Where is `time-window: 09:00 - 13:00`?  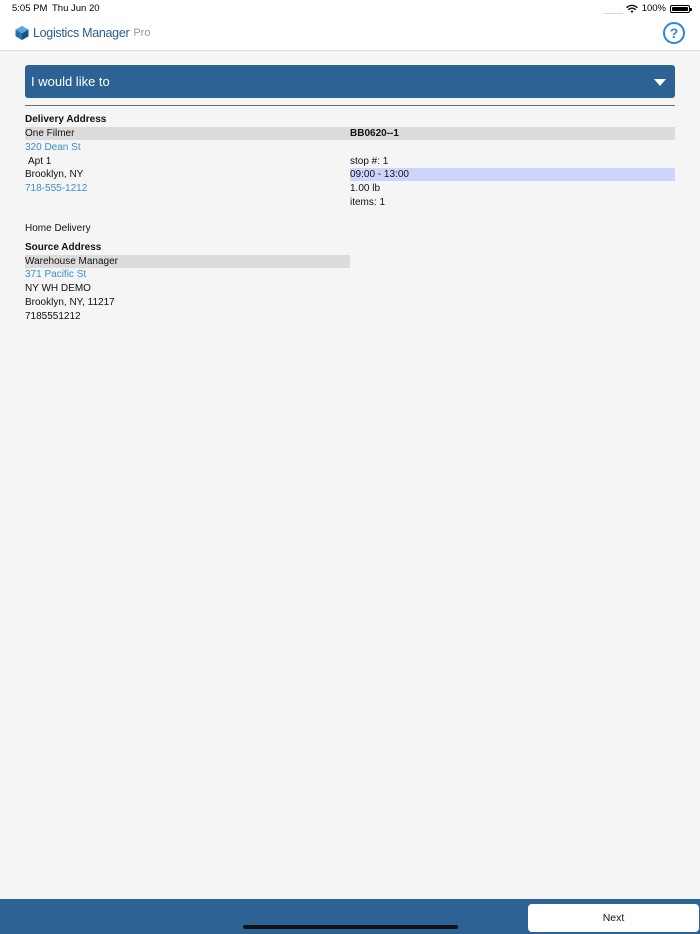
time-window: 09:00 - 13:00 is located at coordinates (512, 174).